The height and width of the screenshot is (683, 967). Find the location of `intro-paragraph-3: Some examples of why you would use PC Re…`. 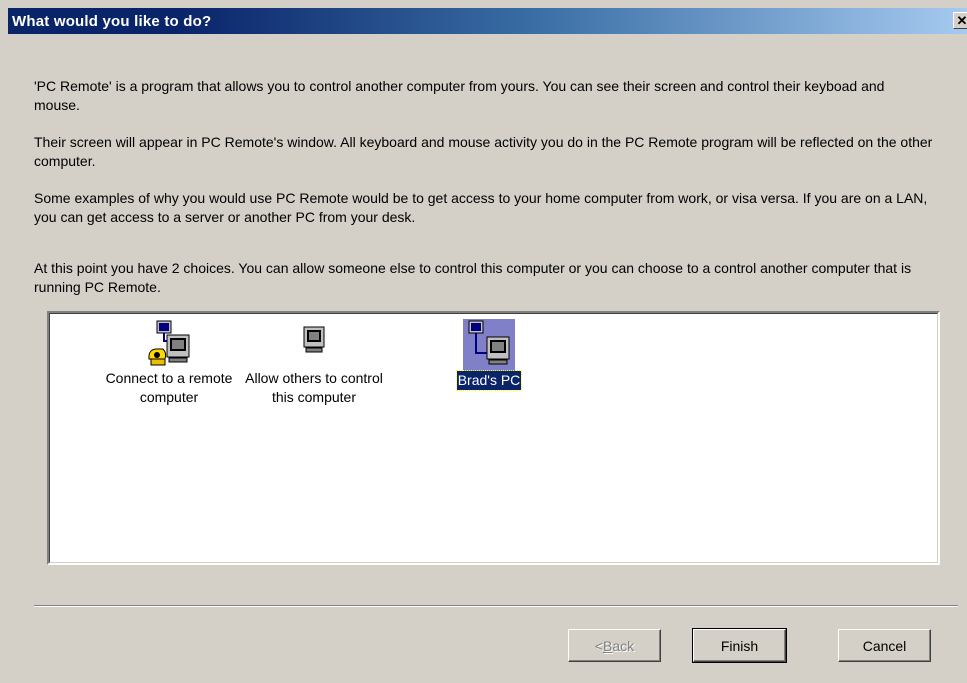

intro-paragraph-3: Some examples of why you would use PC Re… is located at coordinates (481, 207).